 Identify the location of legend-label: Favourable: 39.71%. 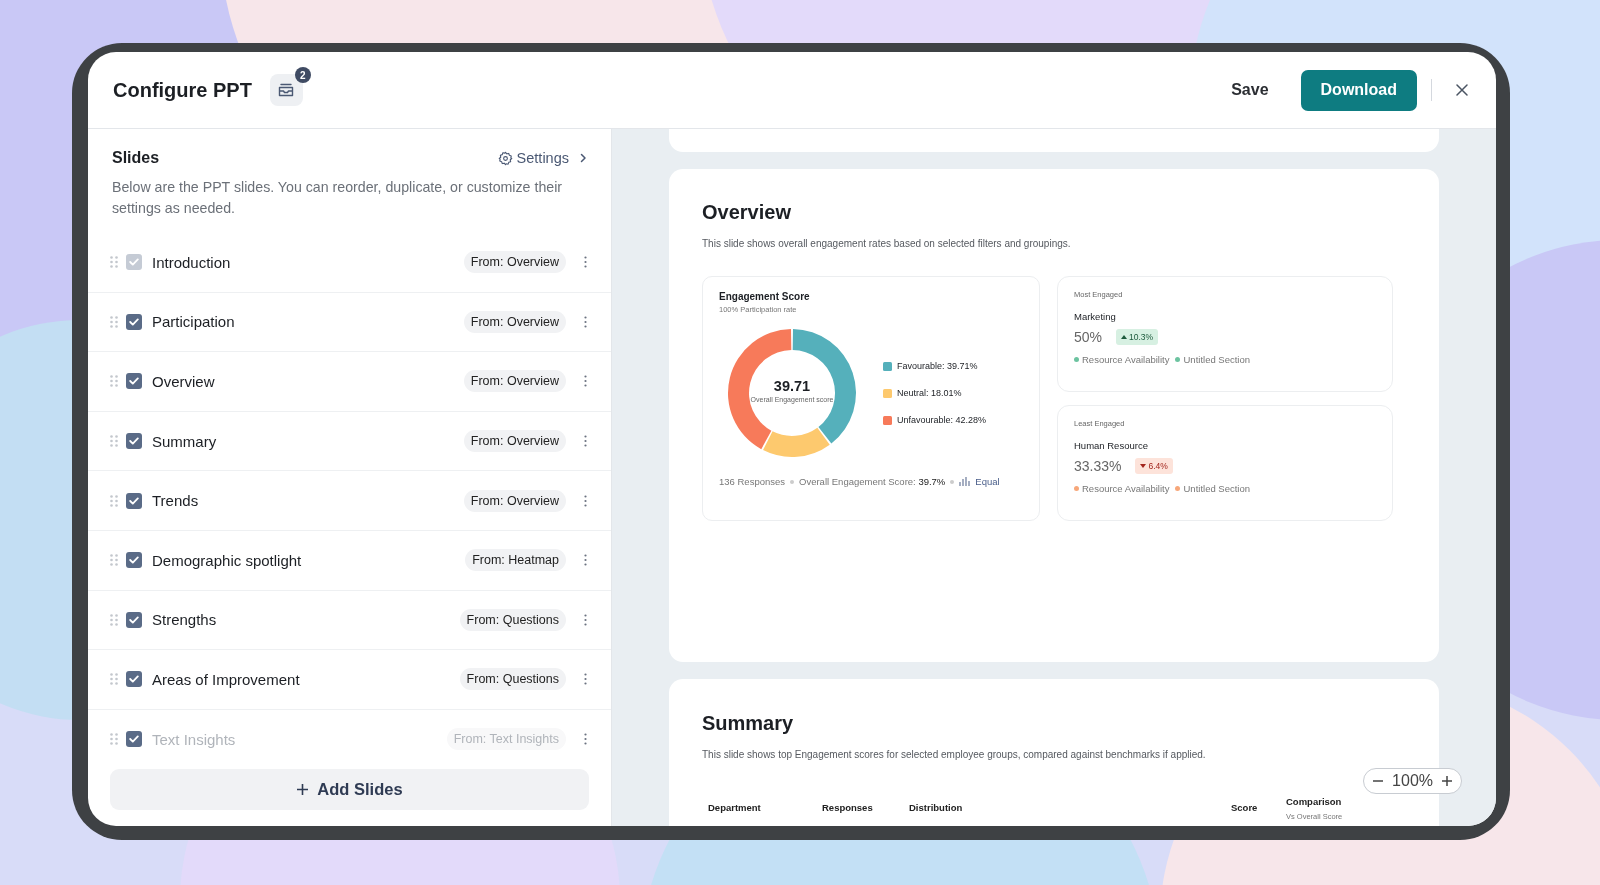
(937, 366).